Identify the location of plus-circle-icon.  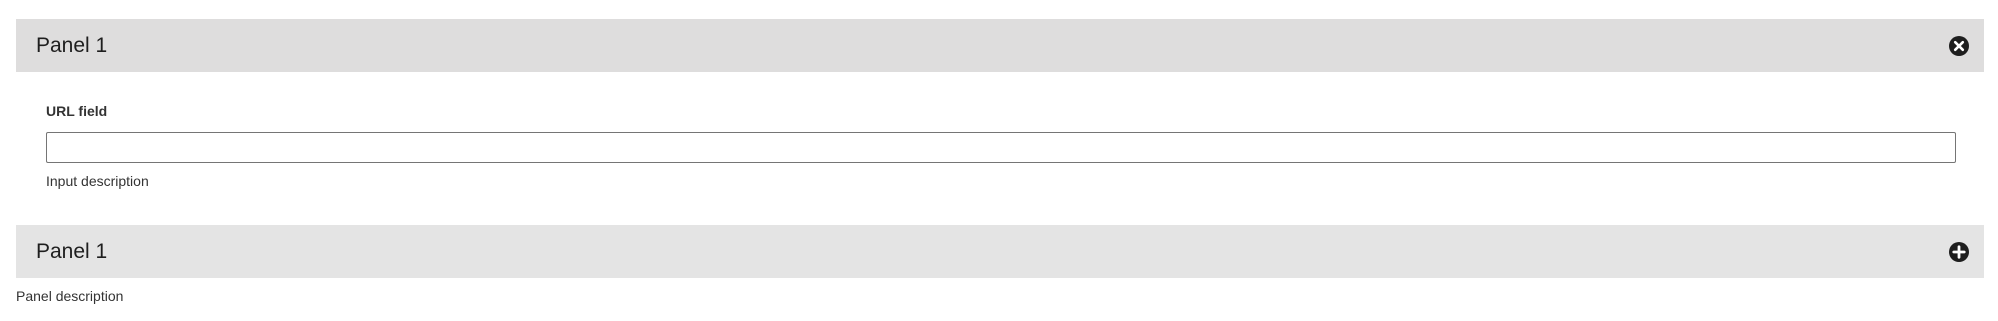
(1959, 252).